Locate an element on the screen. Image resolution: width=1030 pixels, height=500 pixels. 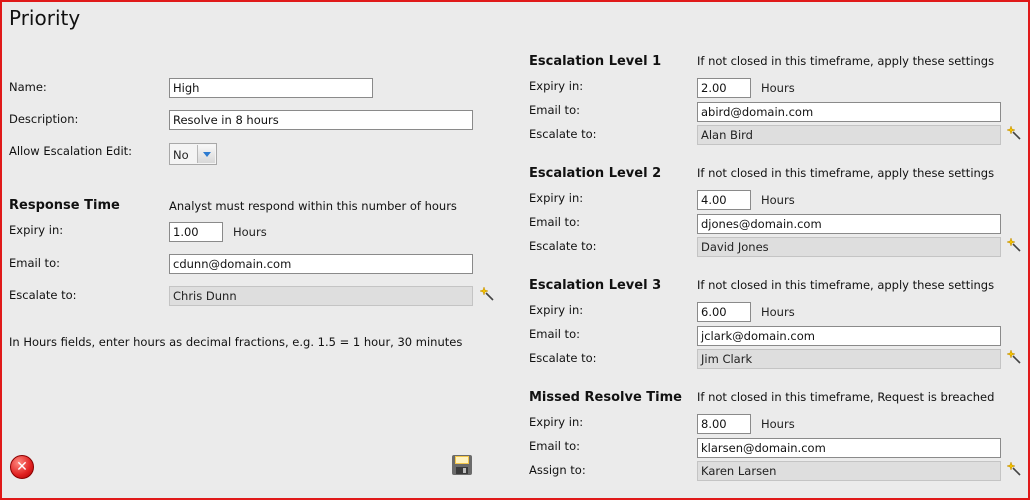
level-heading: Escalation Level 1 is located at coordinates (595, 61).